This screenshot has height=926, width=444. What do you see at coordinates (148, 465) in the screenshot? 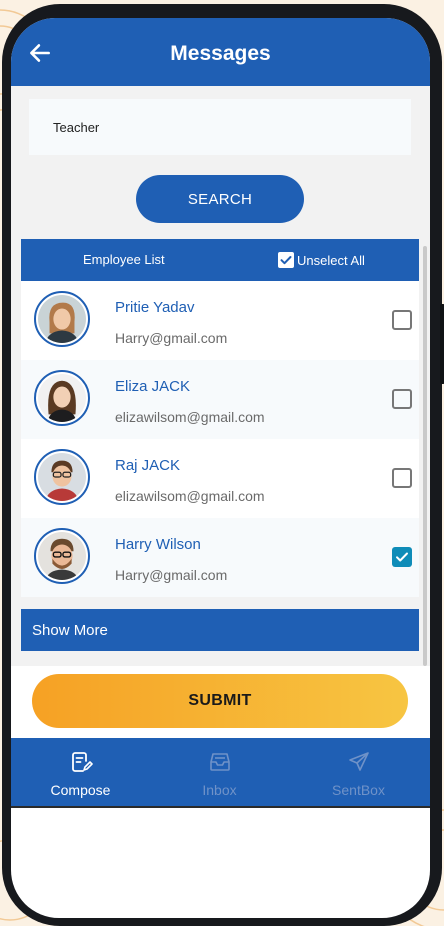
I see `employee-name: Raj JACK` at bounding box center [148, 465].